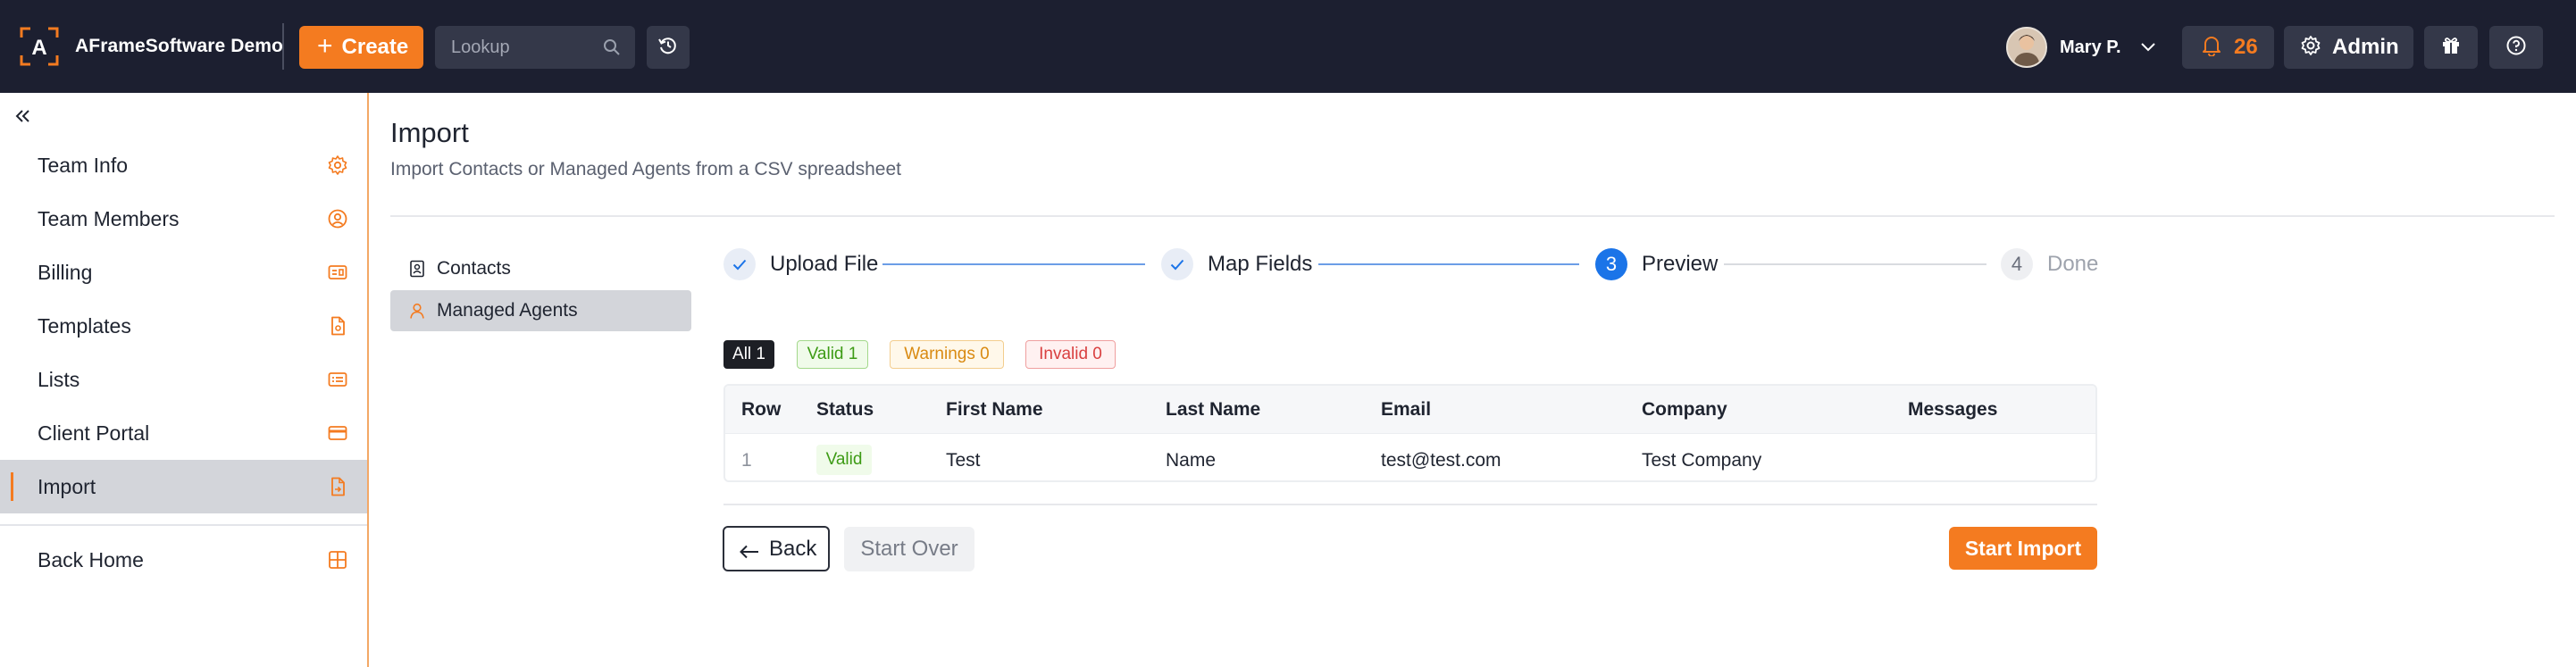 The width and height of the screenshot is (2576, 667). Describe the element at coordinates (417, 269) in the screenshot. I see `contact-card-icon` at that location.